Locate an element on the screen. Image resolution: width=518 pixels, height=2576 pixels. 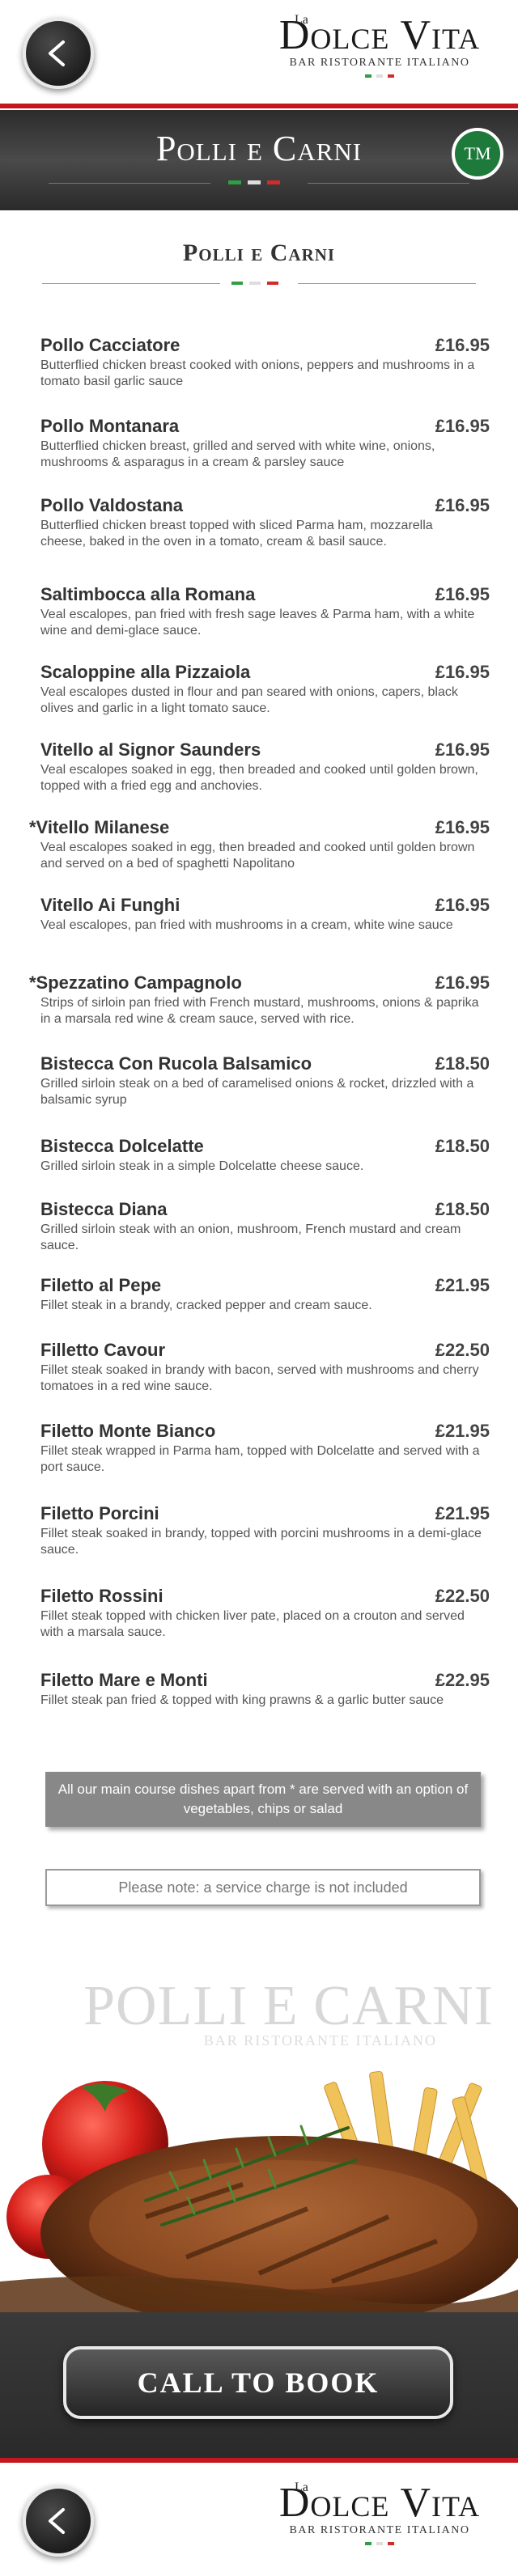
section-rule-left is located at coordinates (131, 283).